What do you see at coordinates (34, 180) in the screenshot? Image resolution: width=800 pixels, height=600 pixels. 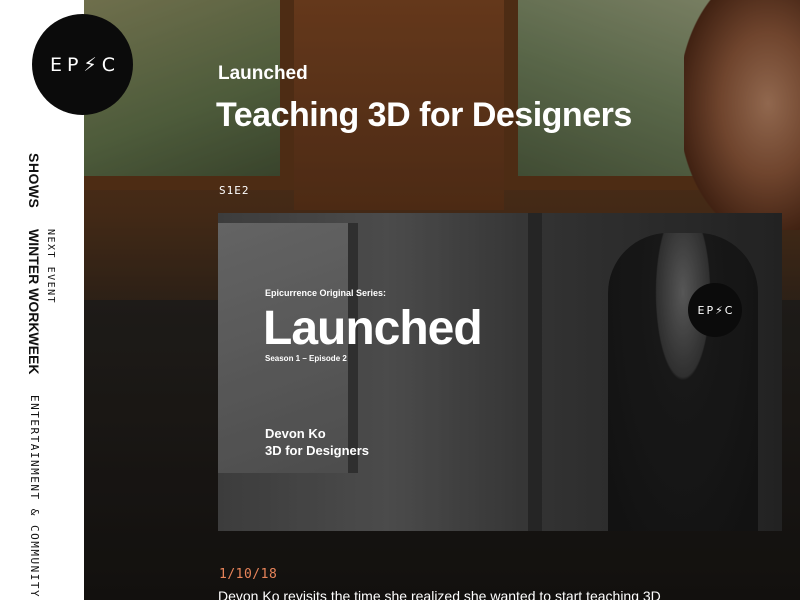 I see `nav-shows-link: SHOWS` at bounding box center [34, 180].